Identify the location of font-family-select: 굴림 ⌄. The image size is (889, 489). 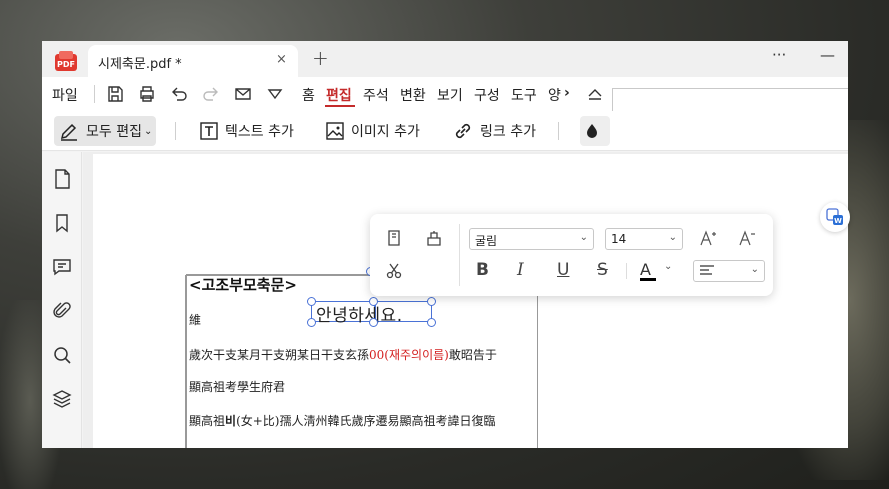
(531, 239).